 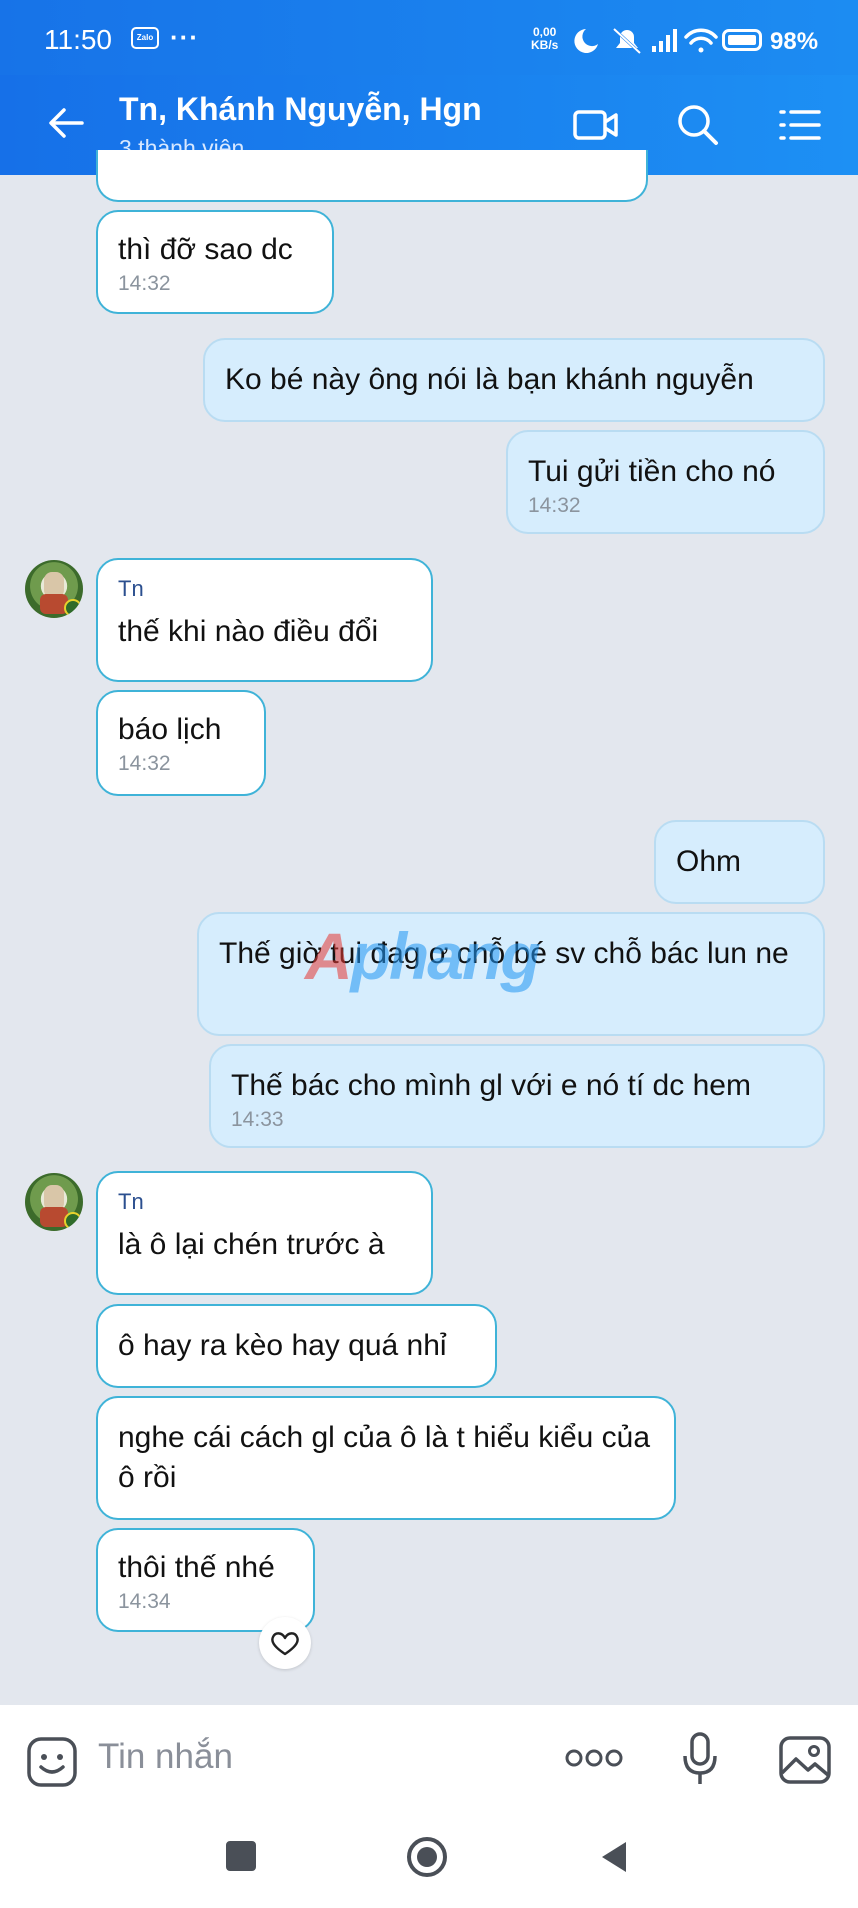 What do you see at coordinates (627, 41) in the screenshot?
I see `mute-bell-icon` at bounding box center [627, 41].